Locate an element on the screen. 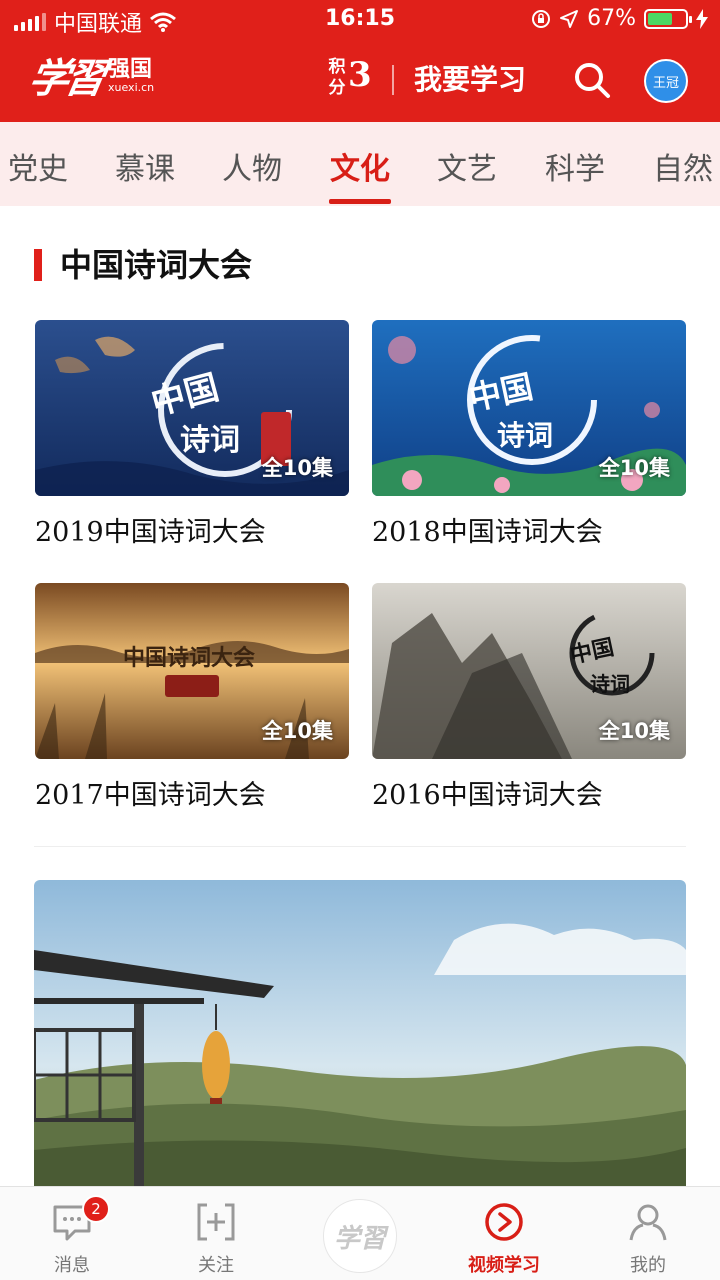 This screenshot has height=1280, width=720. tab-arts: 文艺 is located at coordinates (467, 166).